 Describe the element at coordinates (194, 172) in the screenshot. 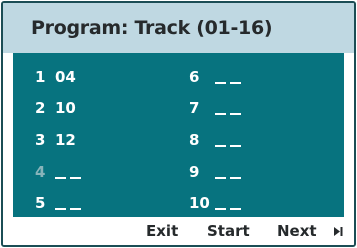

I see `slot-number: 9` at that location.